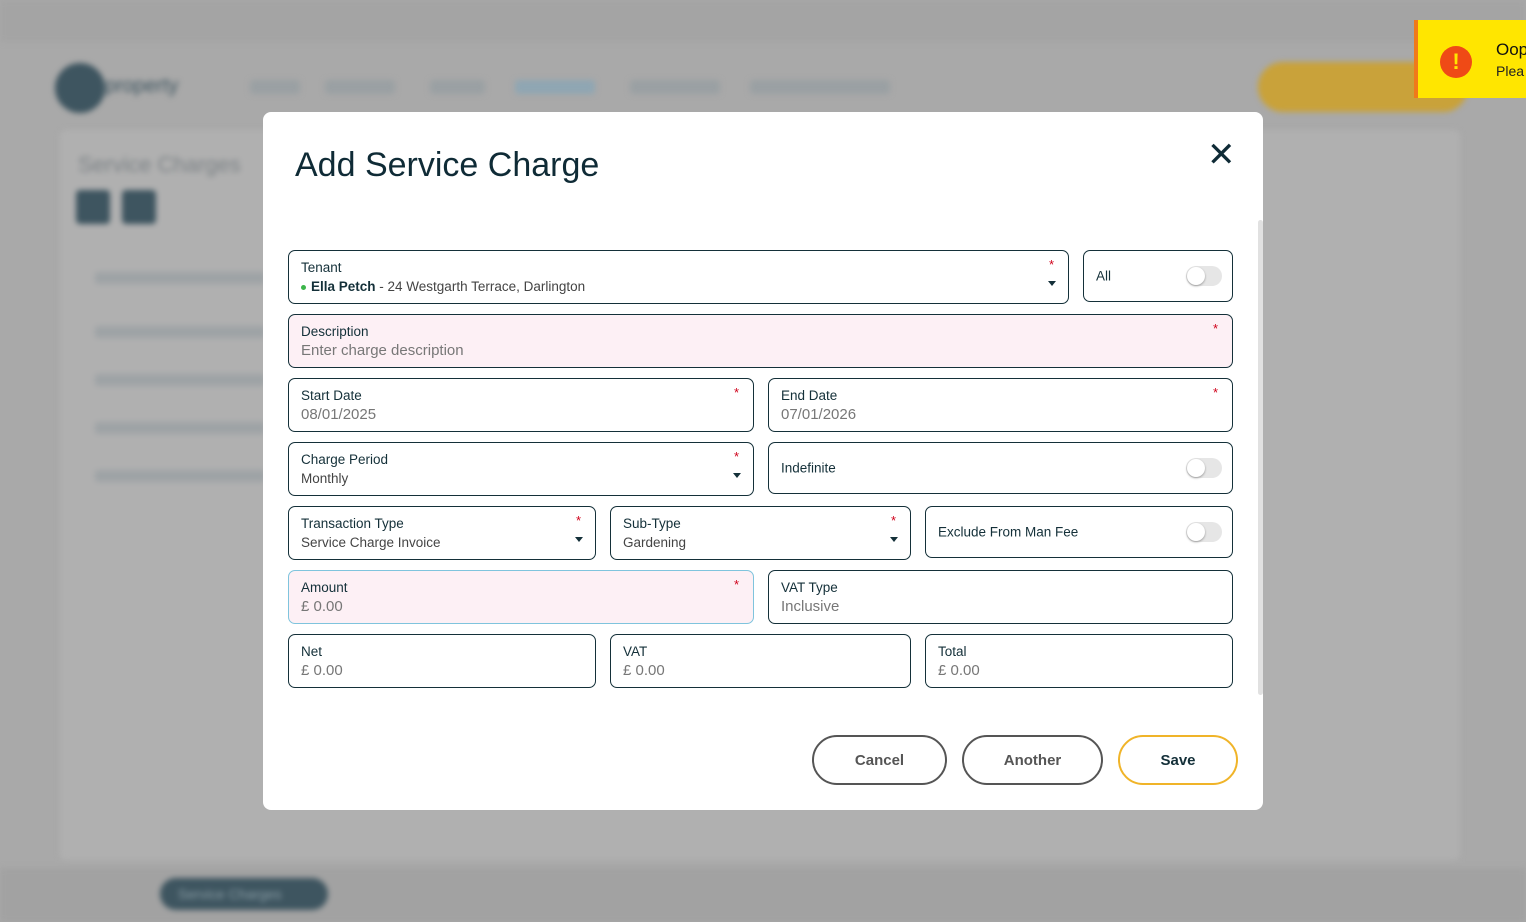 The height and width of the screenshot is (922, 1526). I want to click on field-label: VAT, so click(635, 651).